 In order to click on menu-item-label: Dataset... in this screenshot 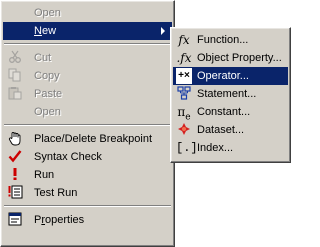, I will do `click(221, 130)`.